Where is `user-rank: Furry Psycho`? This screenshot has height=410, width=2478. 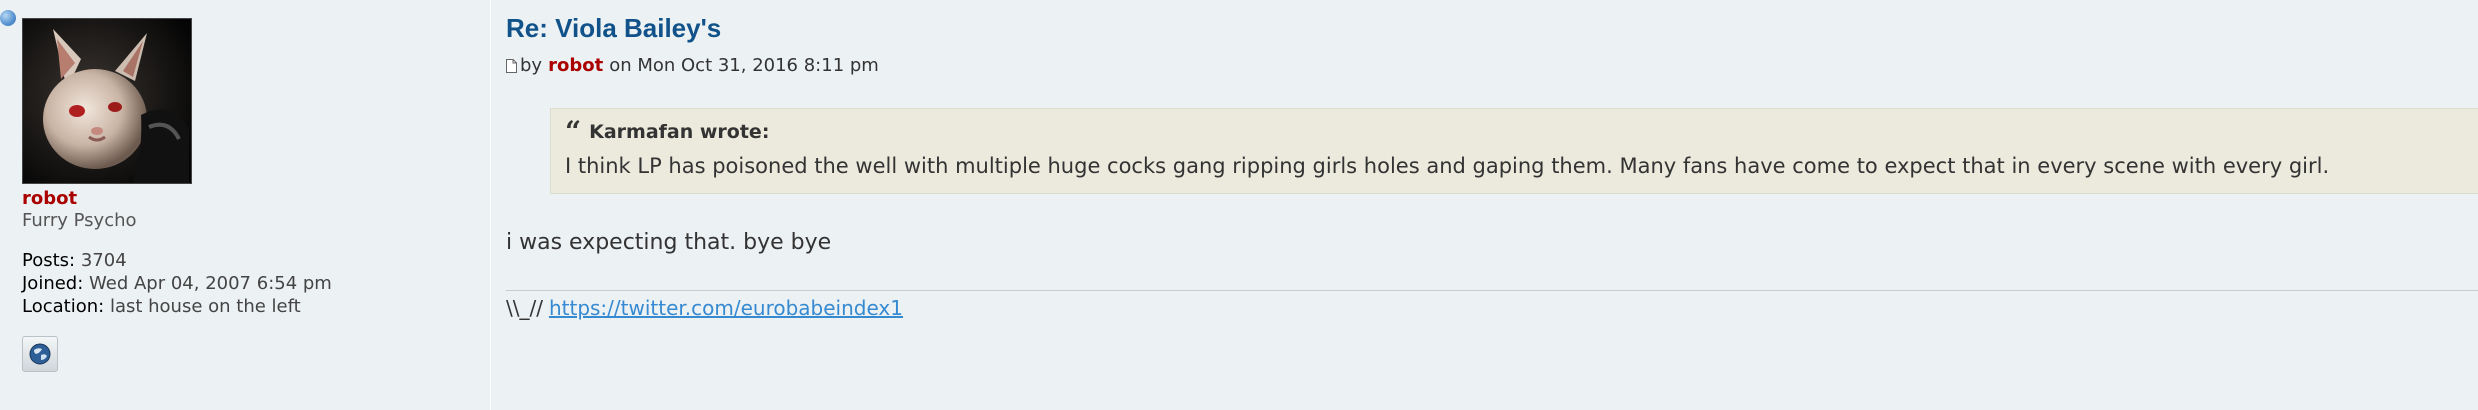 user-rank: Furry Psycho is located at coordinates (79, 220).